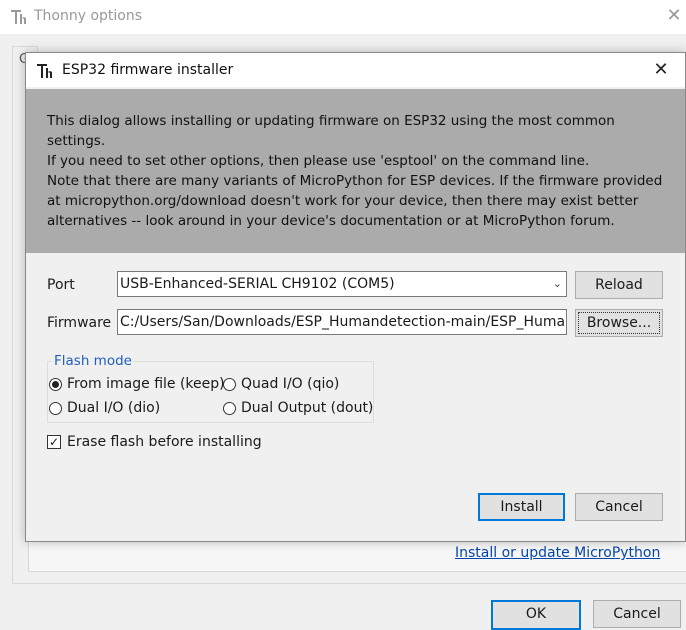 This screenshot has width=686, height=630. I want to click on erase-flash-checkbox: ✓ Erase flash before installing, so click(154, 442).